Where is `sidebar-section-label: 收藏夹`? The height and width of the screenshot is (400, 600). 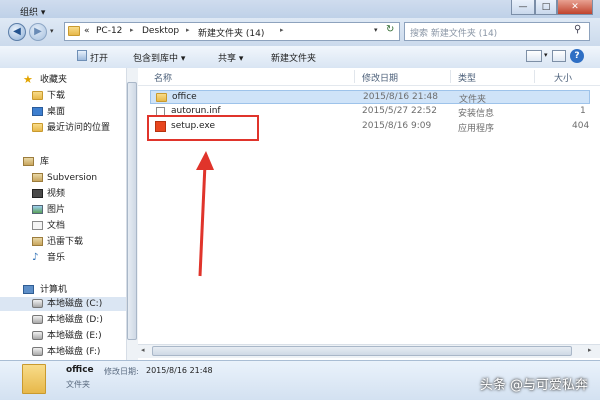
sidebar-section-label: 收藏夹 is located at coordinates (54, 80).